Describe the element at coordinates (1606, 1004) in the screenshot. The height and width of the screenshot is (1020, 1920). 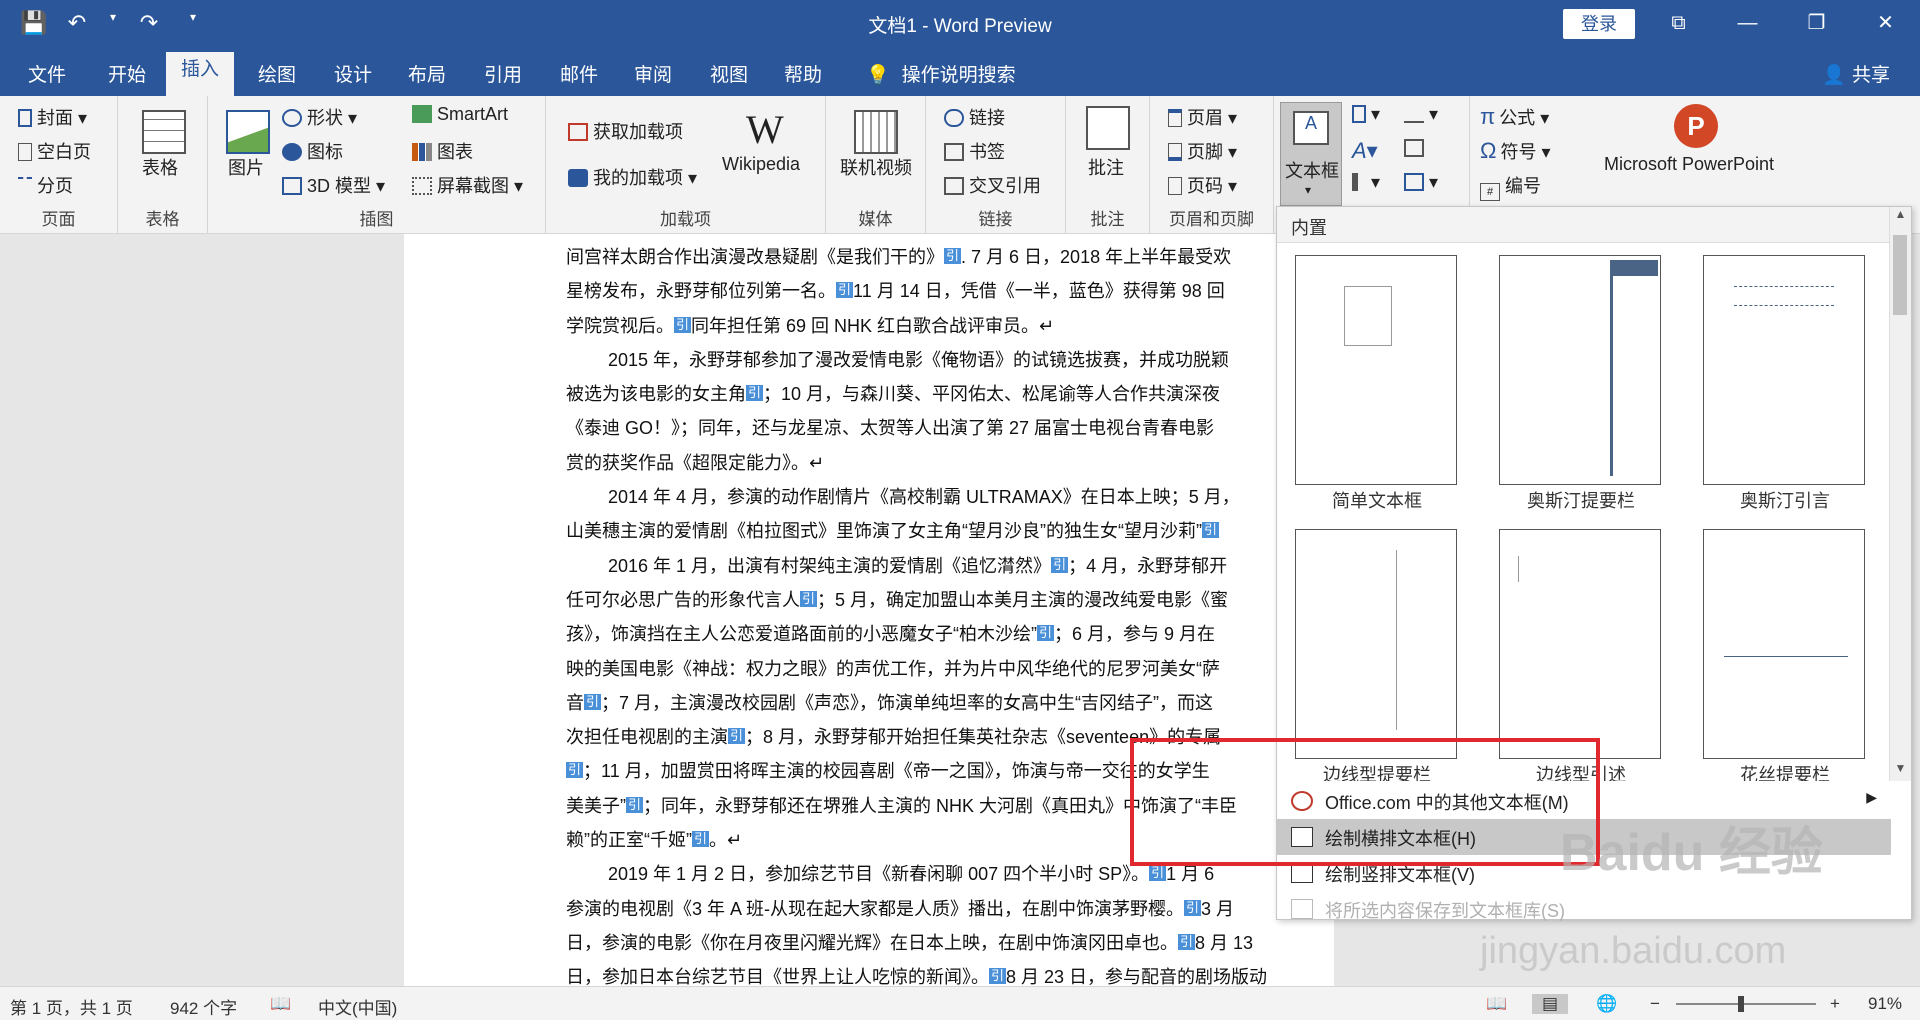
I see `web-layout-icon: 🌐` at that location.